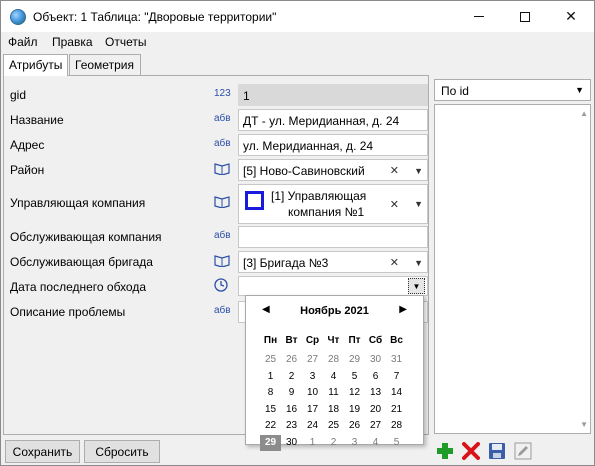 Image resolution: width=595 pixels, height=466 pixels. I want to click on management-dropdown: [1] Управляющая компания №1 ✕ ▼, so click(333, 204).